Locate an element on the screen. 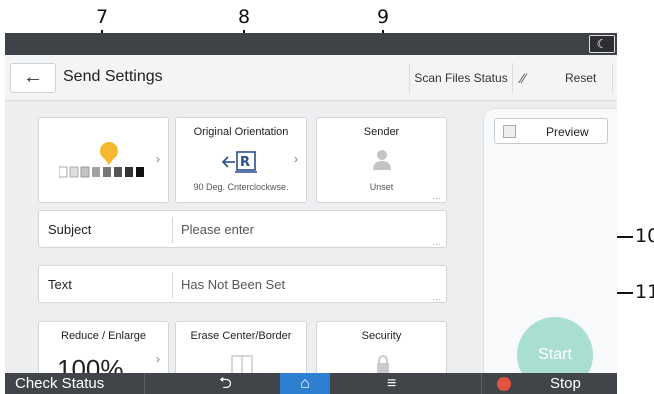 The width and height of the screenshot is (654, 394). density-level-icon is located at coordinates (101, 160).